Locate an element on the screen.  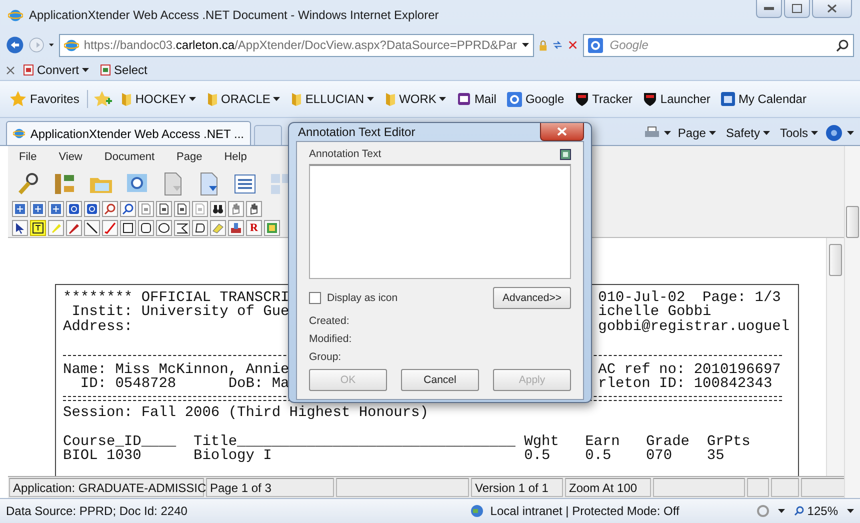
favorite-link: Google is located at coordinates (536, 99).